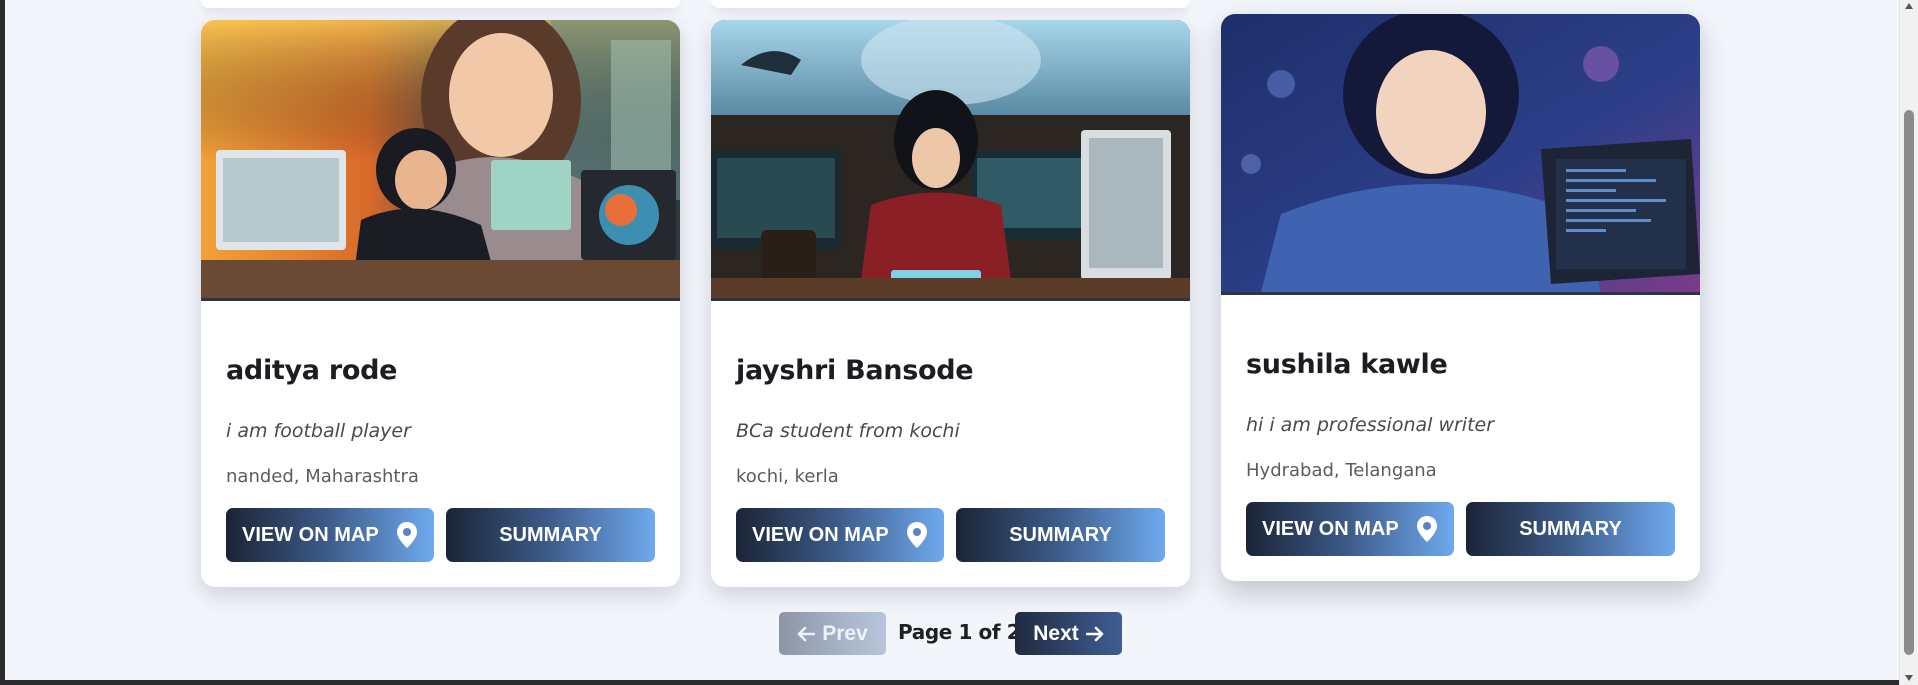  I want to click on prev-label: Prev, so click(845, 633).